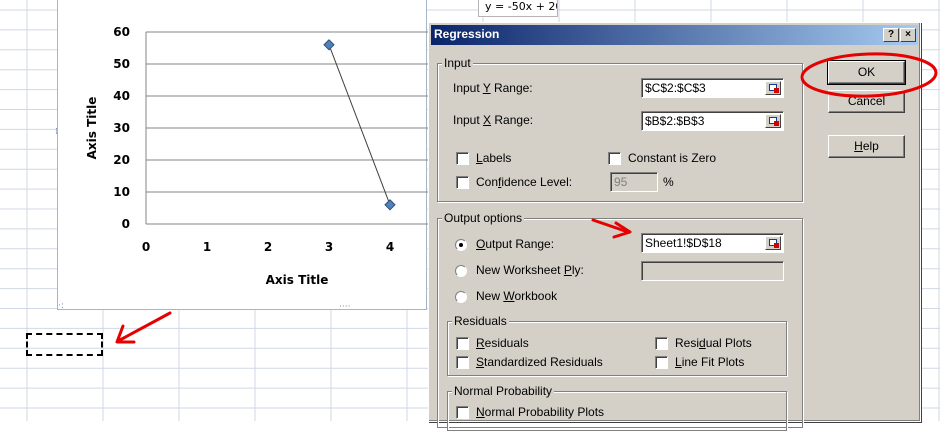 The width and height of the screenshot is (940, 431). I want to click on x-tick-label: 2, so click(268, 247).